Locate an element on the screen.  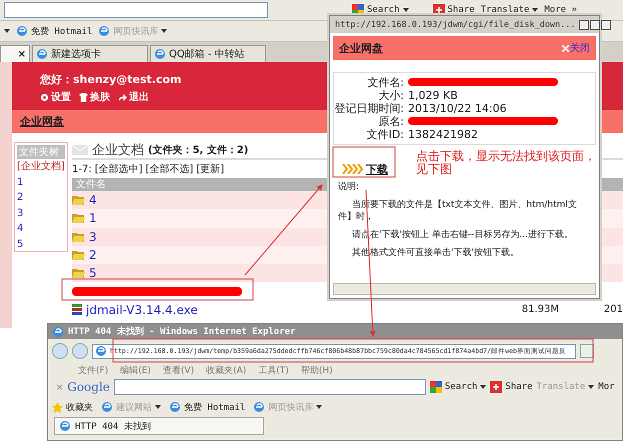
folder-link: 4 is located at coordinates (93, 200).